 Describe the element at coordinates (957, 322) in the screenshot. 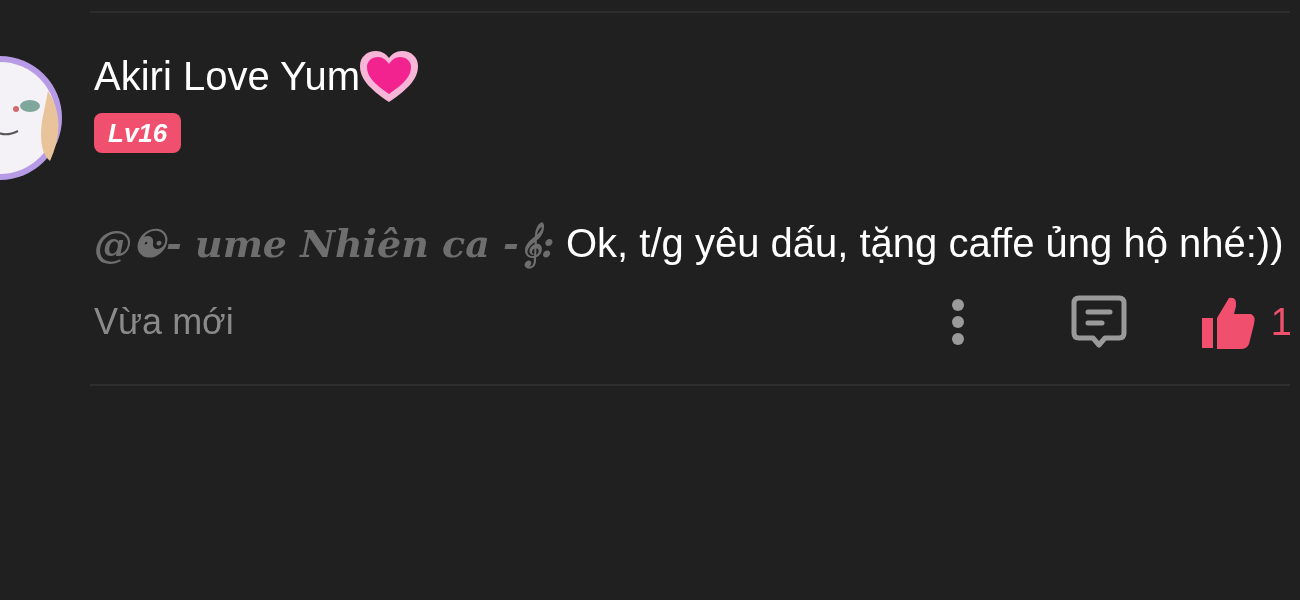

I see `more-icon` at that location.